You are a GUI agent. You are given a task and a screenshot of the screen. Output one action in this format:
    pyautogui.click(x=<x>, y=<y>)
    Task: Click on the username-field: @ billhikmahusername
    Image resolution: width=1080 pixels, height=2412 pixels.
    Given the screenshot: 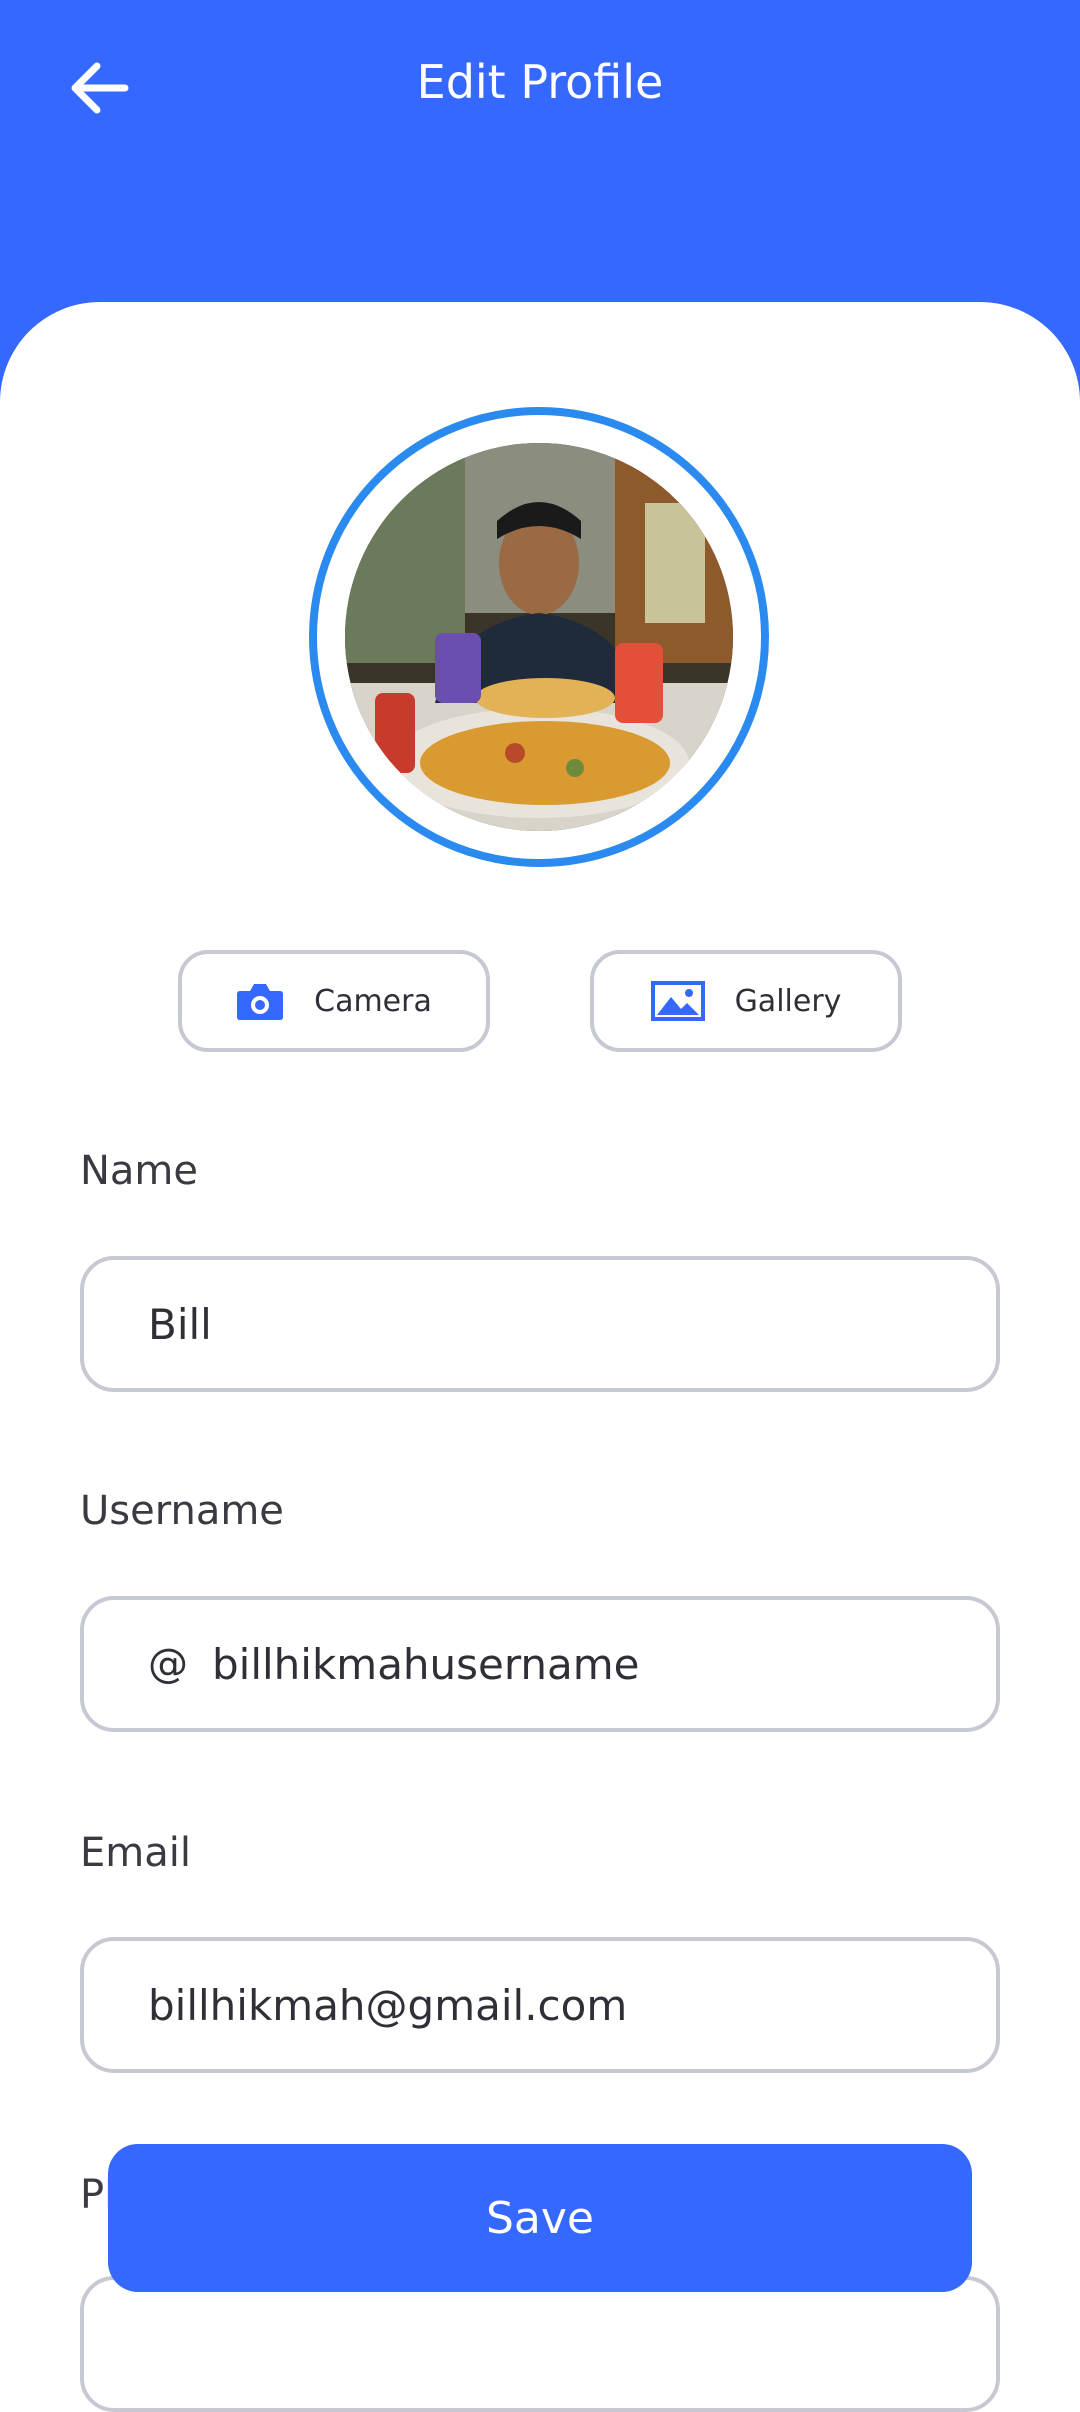 What is the action you would take?
    pyautogui.click(x=540, y=1664)
    